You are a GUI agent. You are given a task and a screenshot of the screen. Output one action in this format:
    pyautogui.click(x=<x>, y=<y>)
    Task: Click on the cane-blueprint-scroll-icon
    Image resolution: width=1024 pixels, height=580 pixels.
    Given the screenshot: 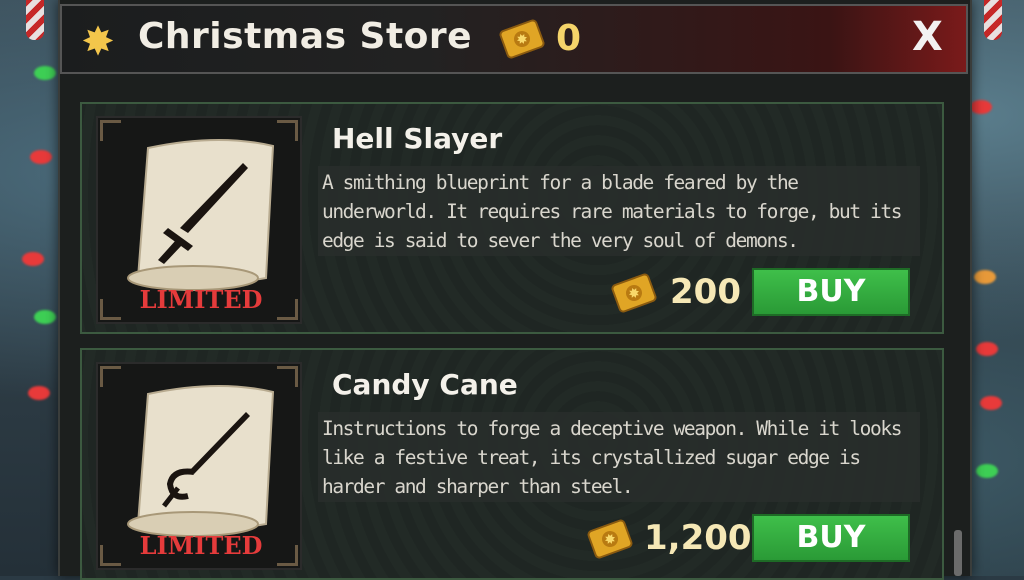 What is the action you would take?
    pyautogui.click(x=201, y=461)
    